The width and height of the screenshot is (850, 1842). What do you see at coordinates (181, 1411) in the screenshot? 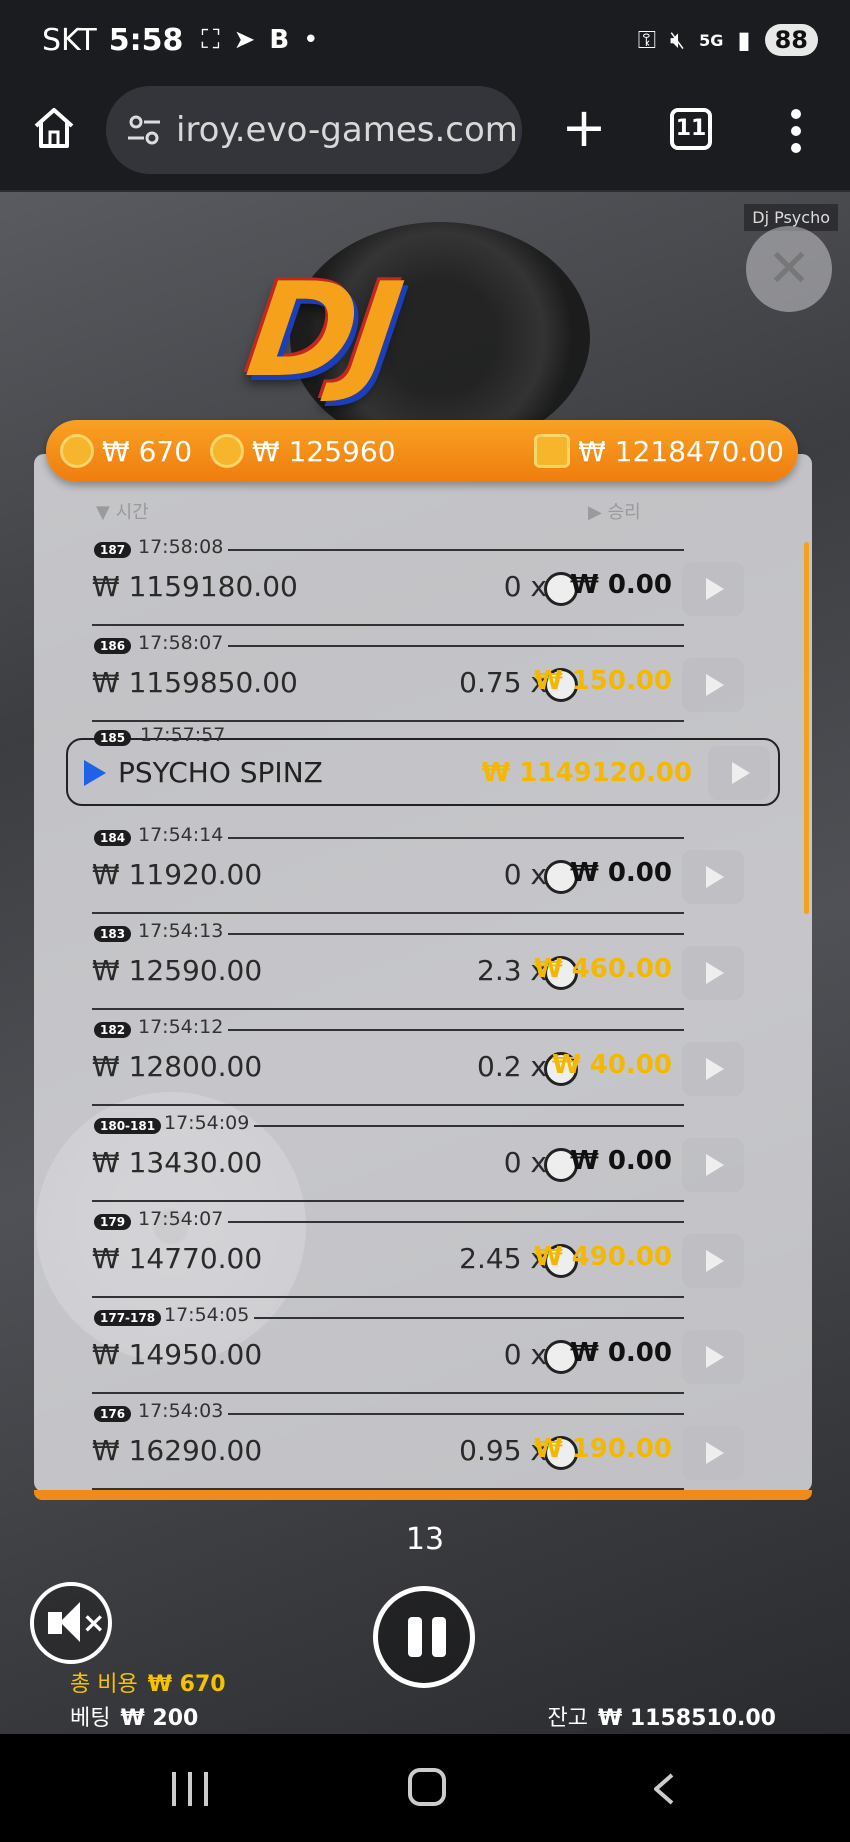
I see `round-time: 17:54:03` at bounding box center [181, 1411].